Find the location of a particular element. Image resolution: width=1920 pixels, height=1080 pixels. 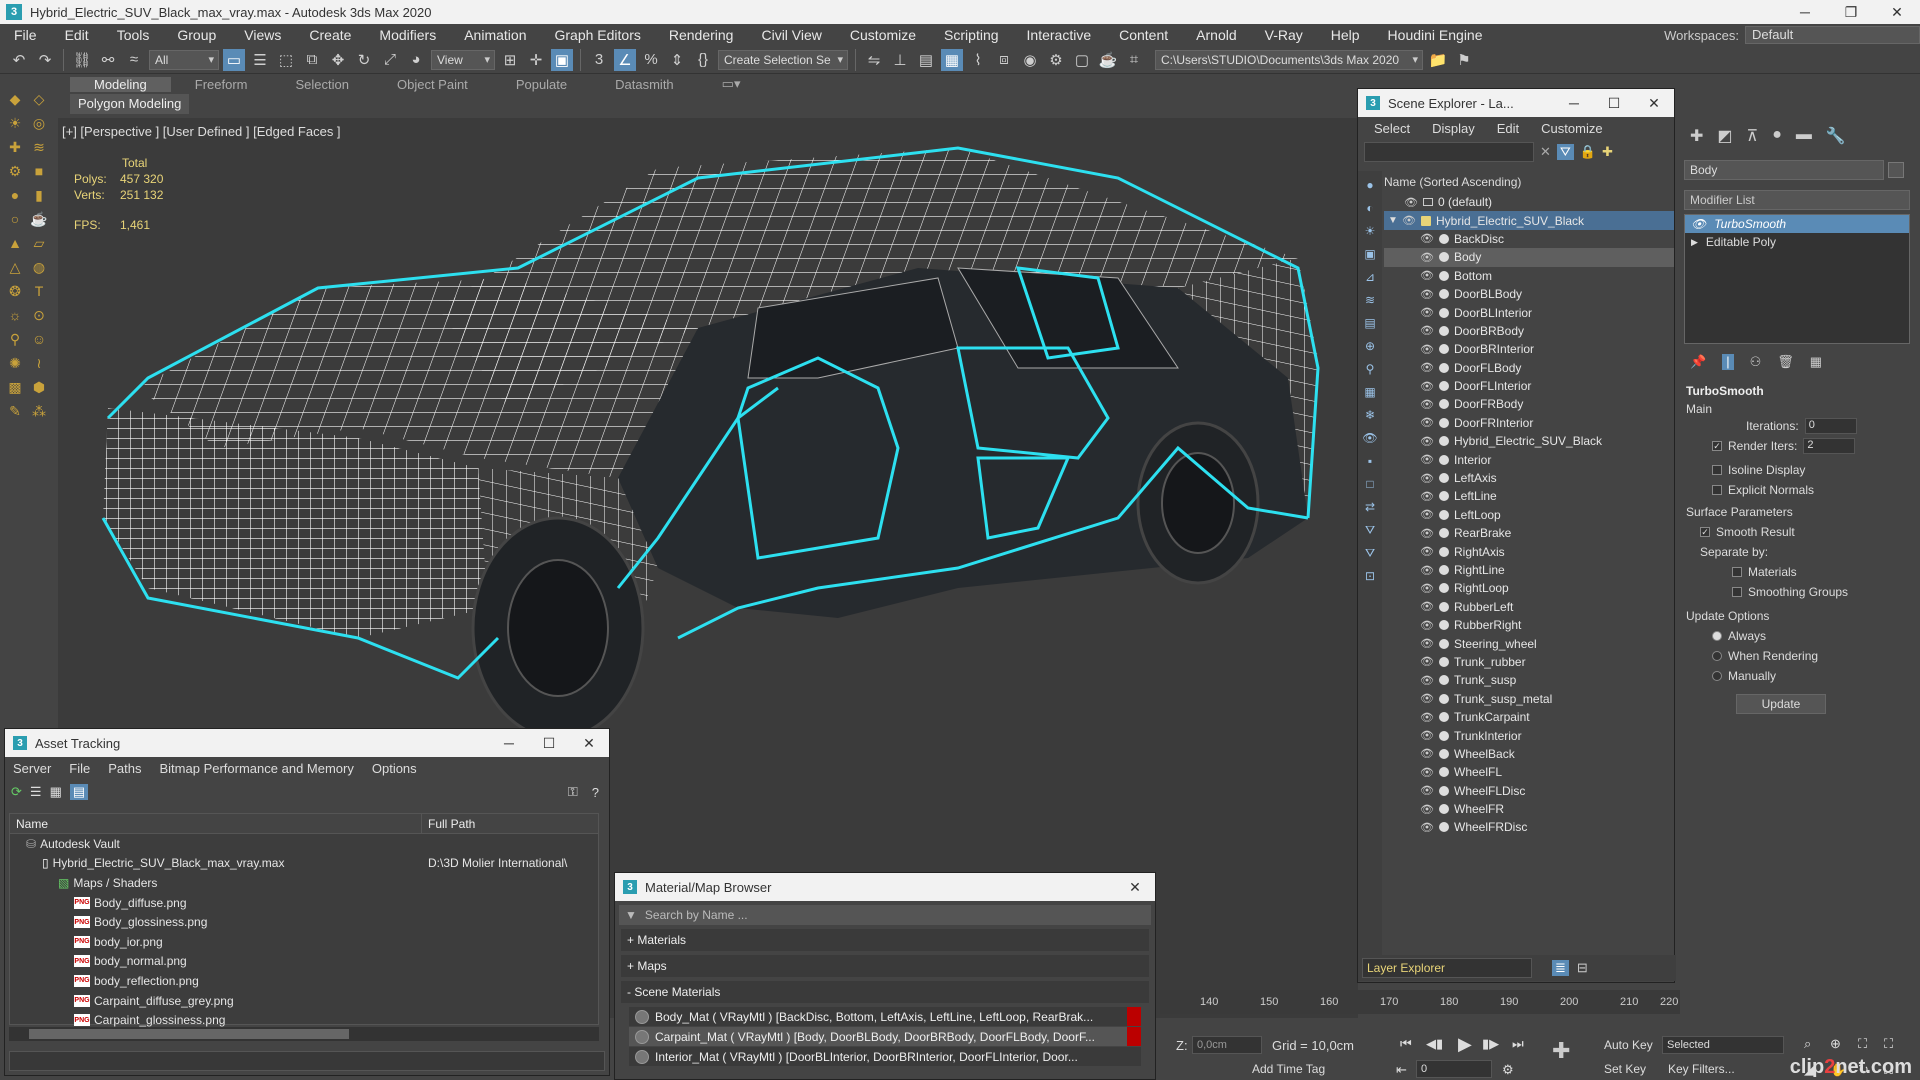

scene-object-row: 👁 TrunkInterior is located at coordinates (1529, 735).